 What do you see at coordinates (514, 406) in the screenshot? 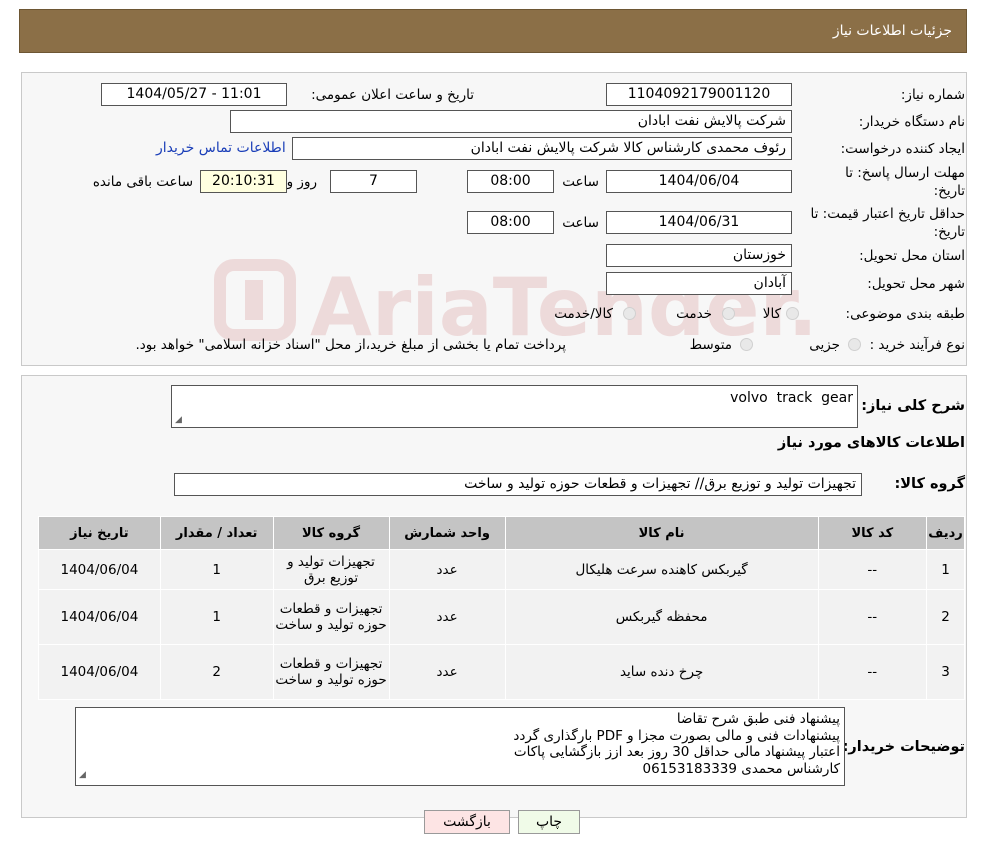
I see `description-field: volvo track gear ◢` at bounding box center [514, 406].